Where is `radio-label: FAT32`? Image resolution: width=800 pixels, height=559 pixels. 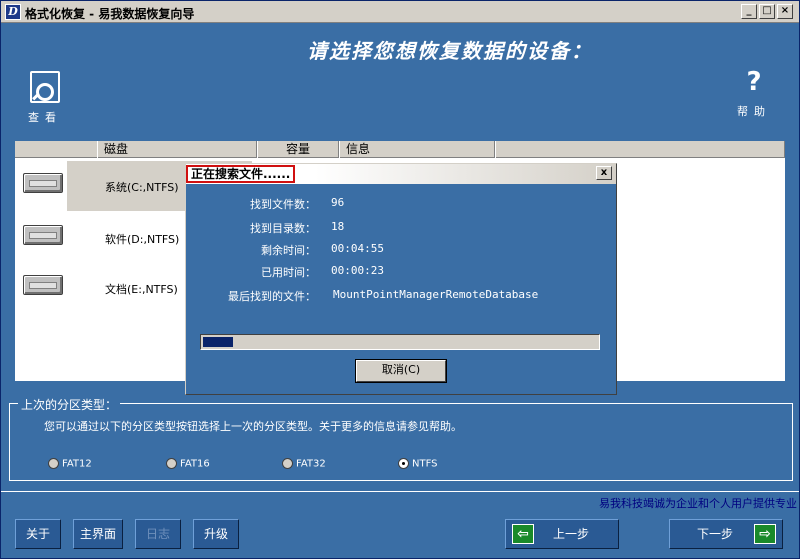
radio-label: FAT32 is located at coordinates (311, 464).